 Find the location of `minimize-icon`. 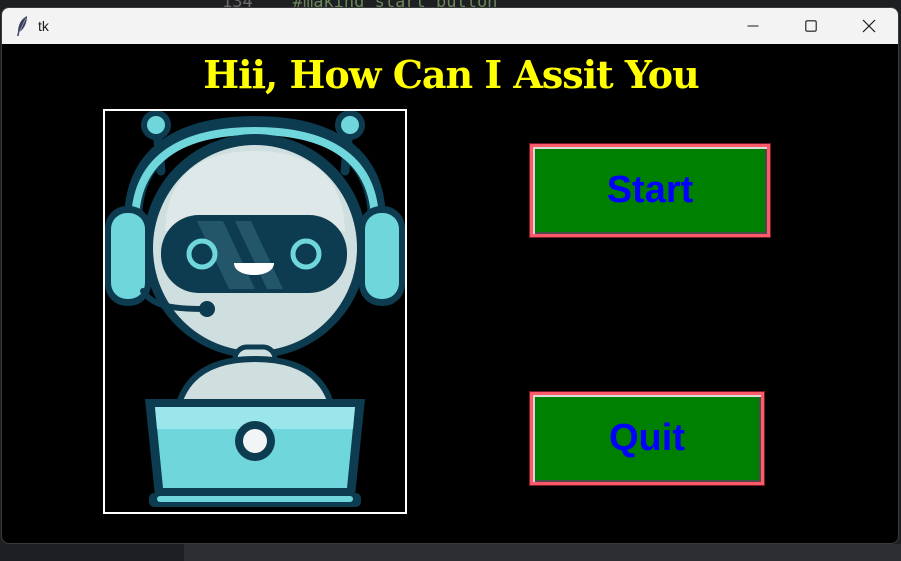

minimize-icon is located at coordinates (753, 26).